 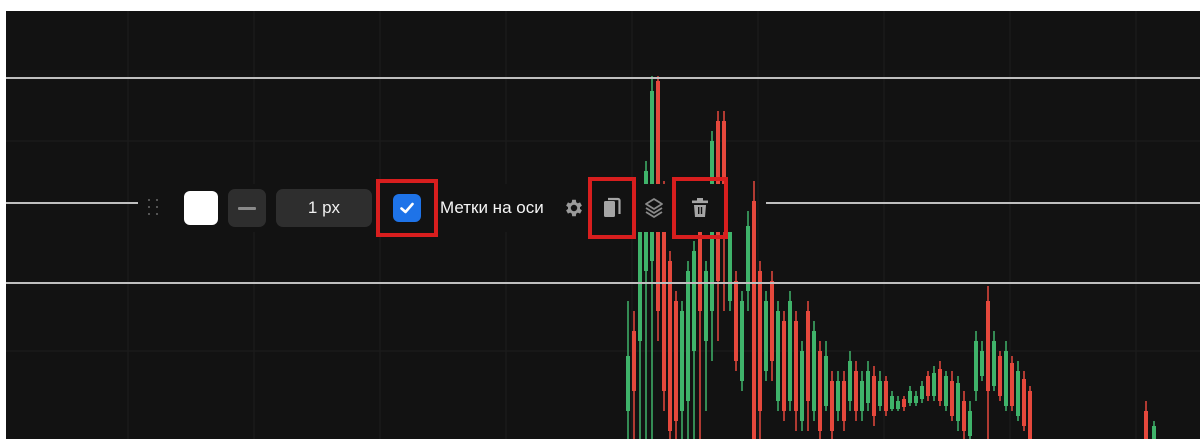 I want to click on layers-button, so click(x=654, y=208).